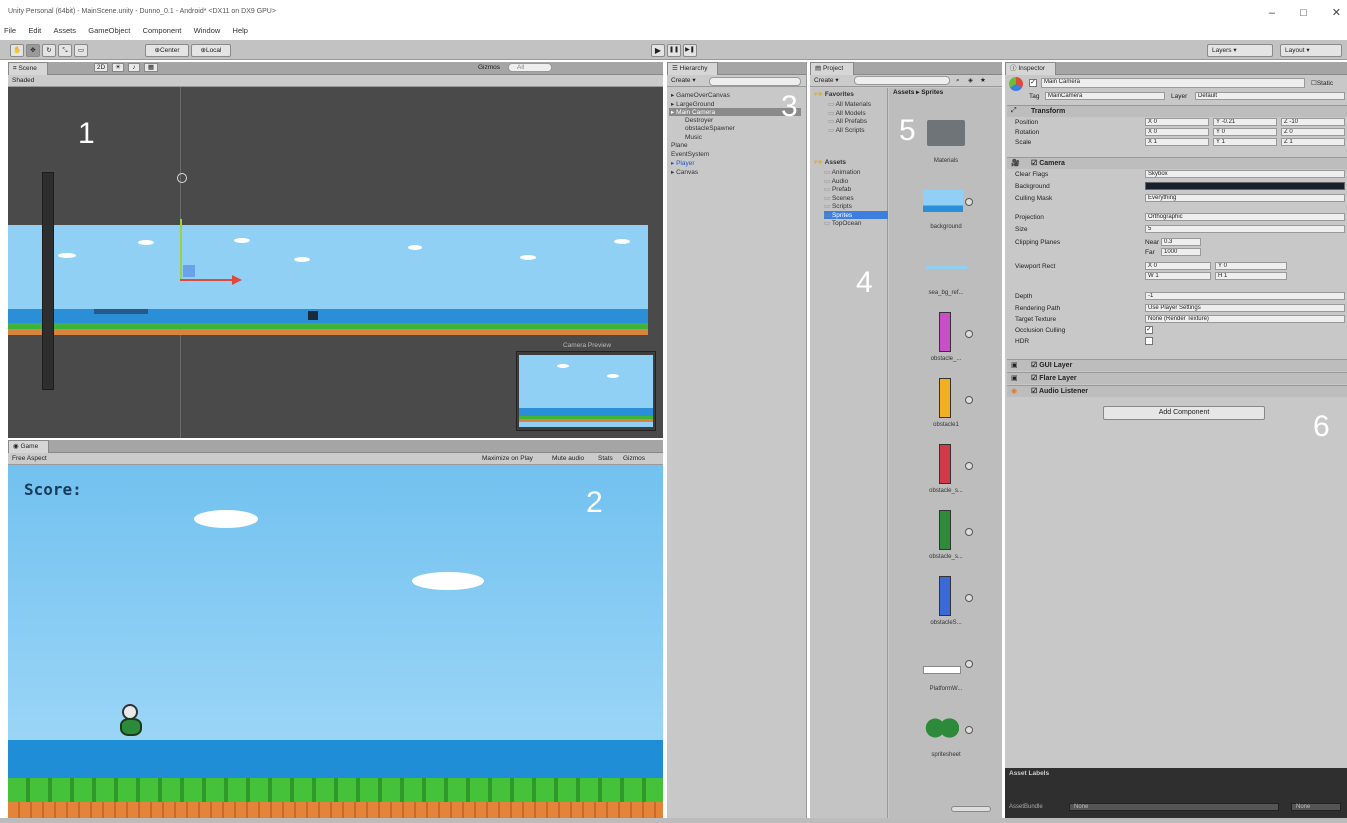  What do you see at coordinates (1177, 391) in the screenshot?
I see `audio-listener-header: ☑ Audio Listener` at bounding box center [1177, 391].